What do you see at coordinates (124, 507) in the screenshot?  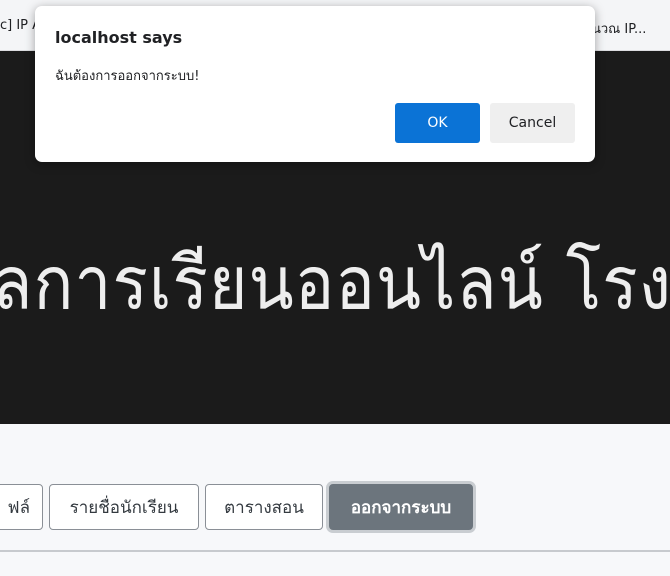 I see `student-list-button: รายชื่อนักเรียน` at bounding box center [124, 507].